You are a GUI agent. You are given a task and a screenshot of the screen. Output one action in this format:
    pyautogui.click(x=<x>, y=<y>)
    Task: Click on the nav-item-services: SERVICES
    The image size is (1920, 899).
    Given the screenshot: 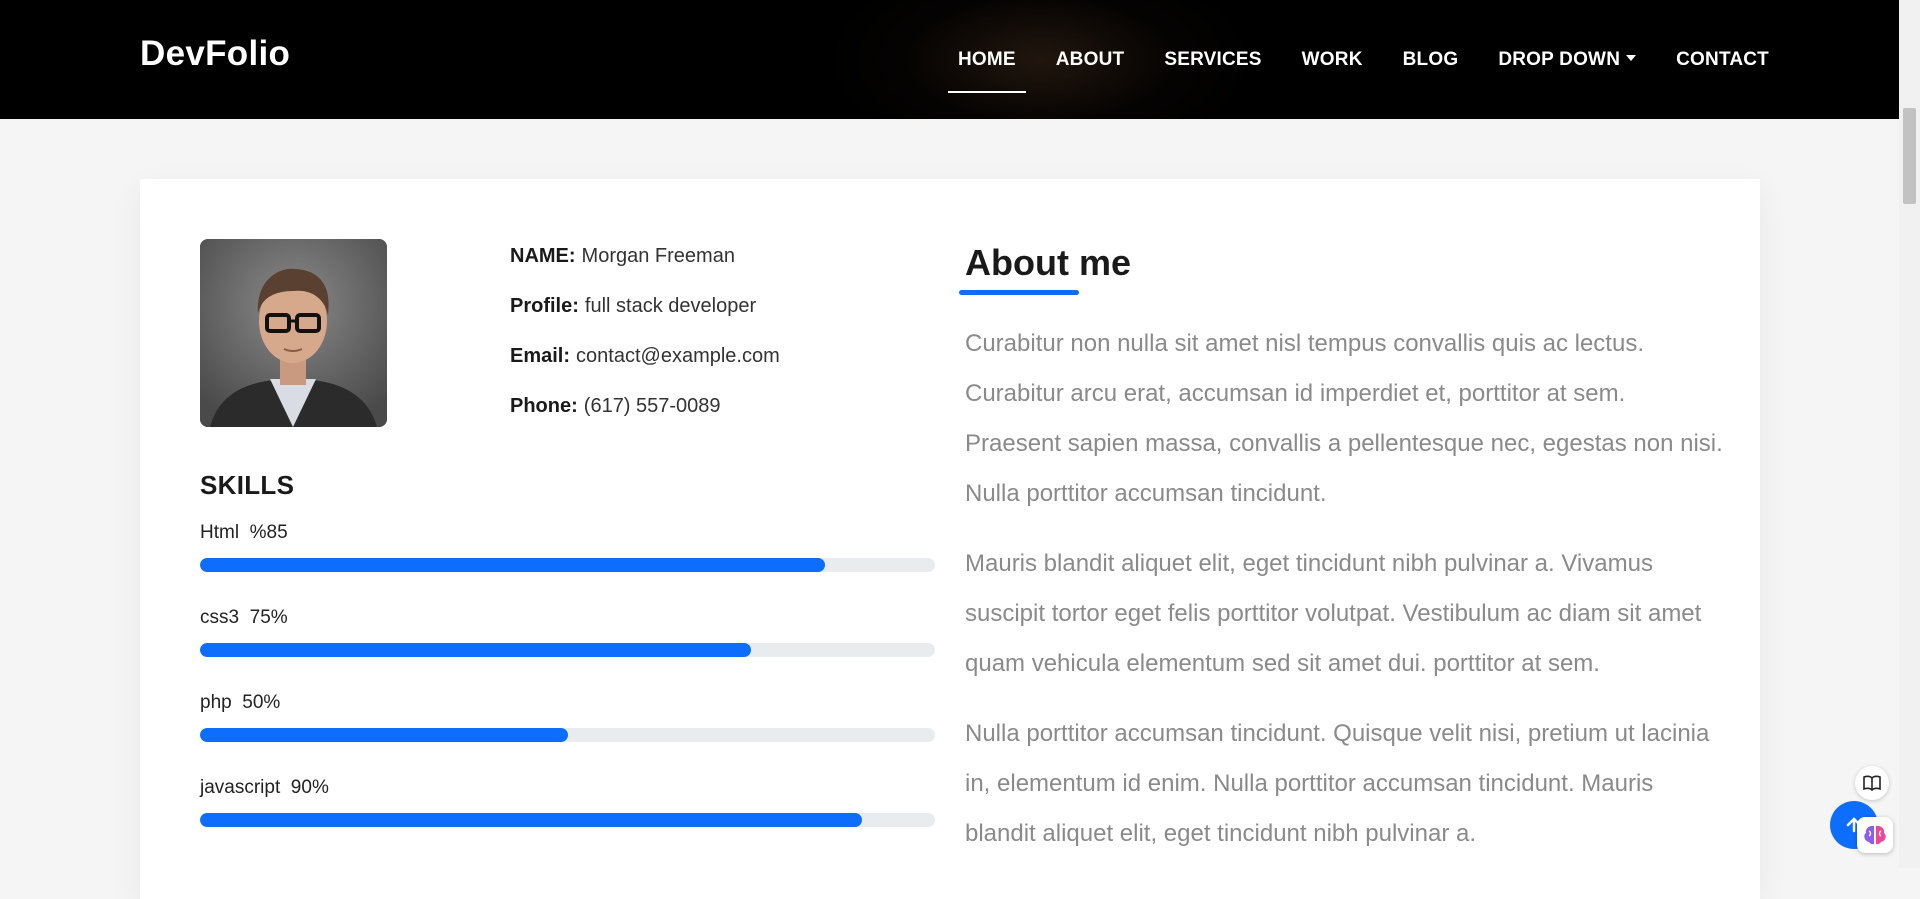 What is the action you would take?
    pyautogui.click(x=1212, y=60)
    